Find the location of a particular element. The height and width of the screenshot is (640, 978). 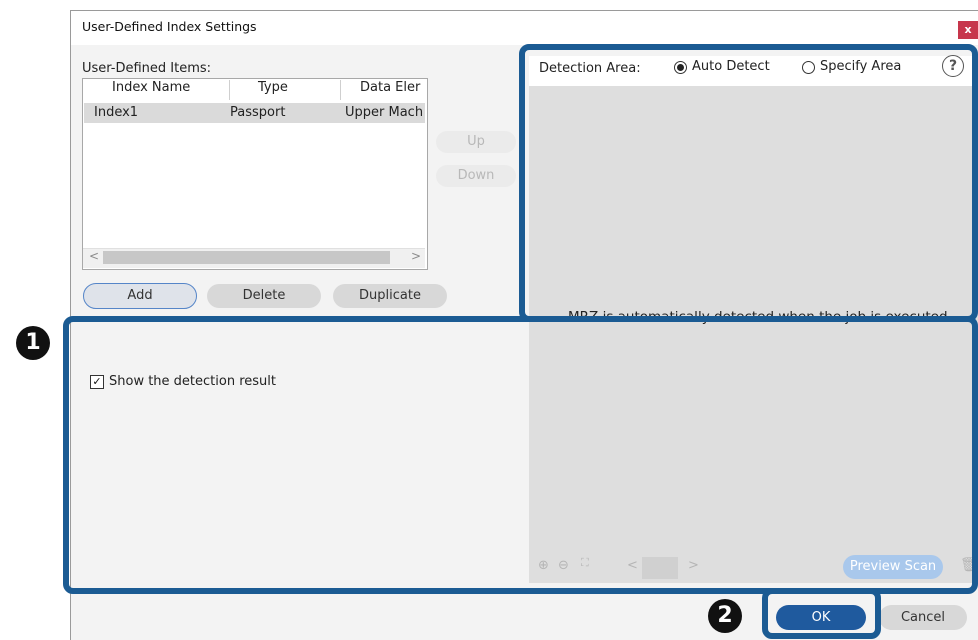

highlight-ok-button is located at coordinates (821, 613).